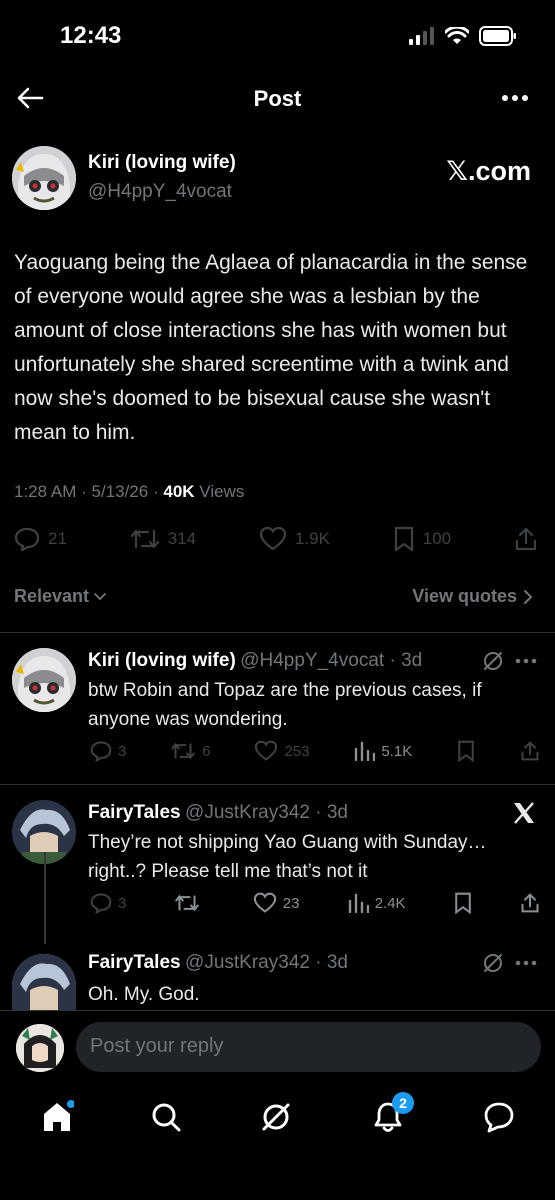 This screenshot has height=1200, width=555. Describe the element at coordinates (179, 491) in the screenshot. I see `views-count: 40K` at that location.